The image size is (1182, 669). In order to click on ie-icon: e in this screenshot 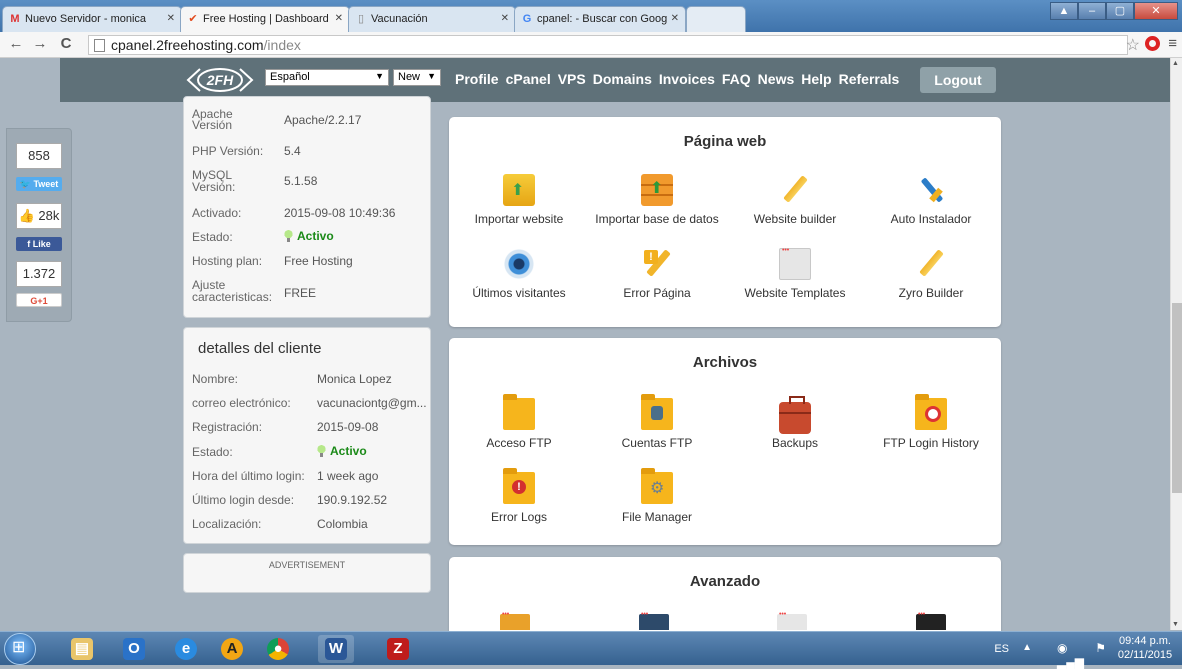, I will do `click(186, 649)`.